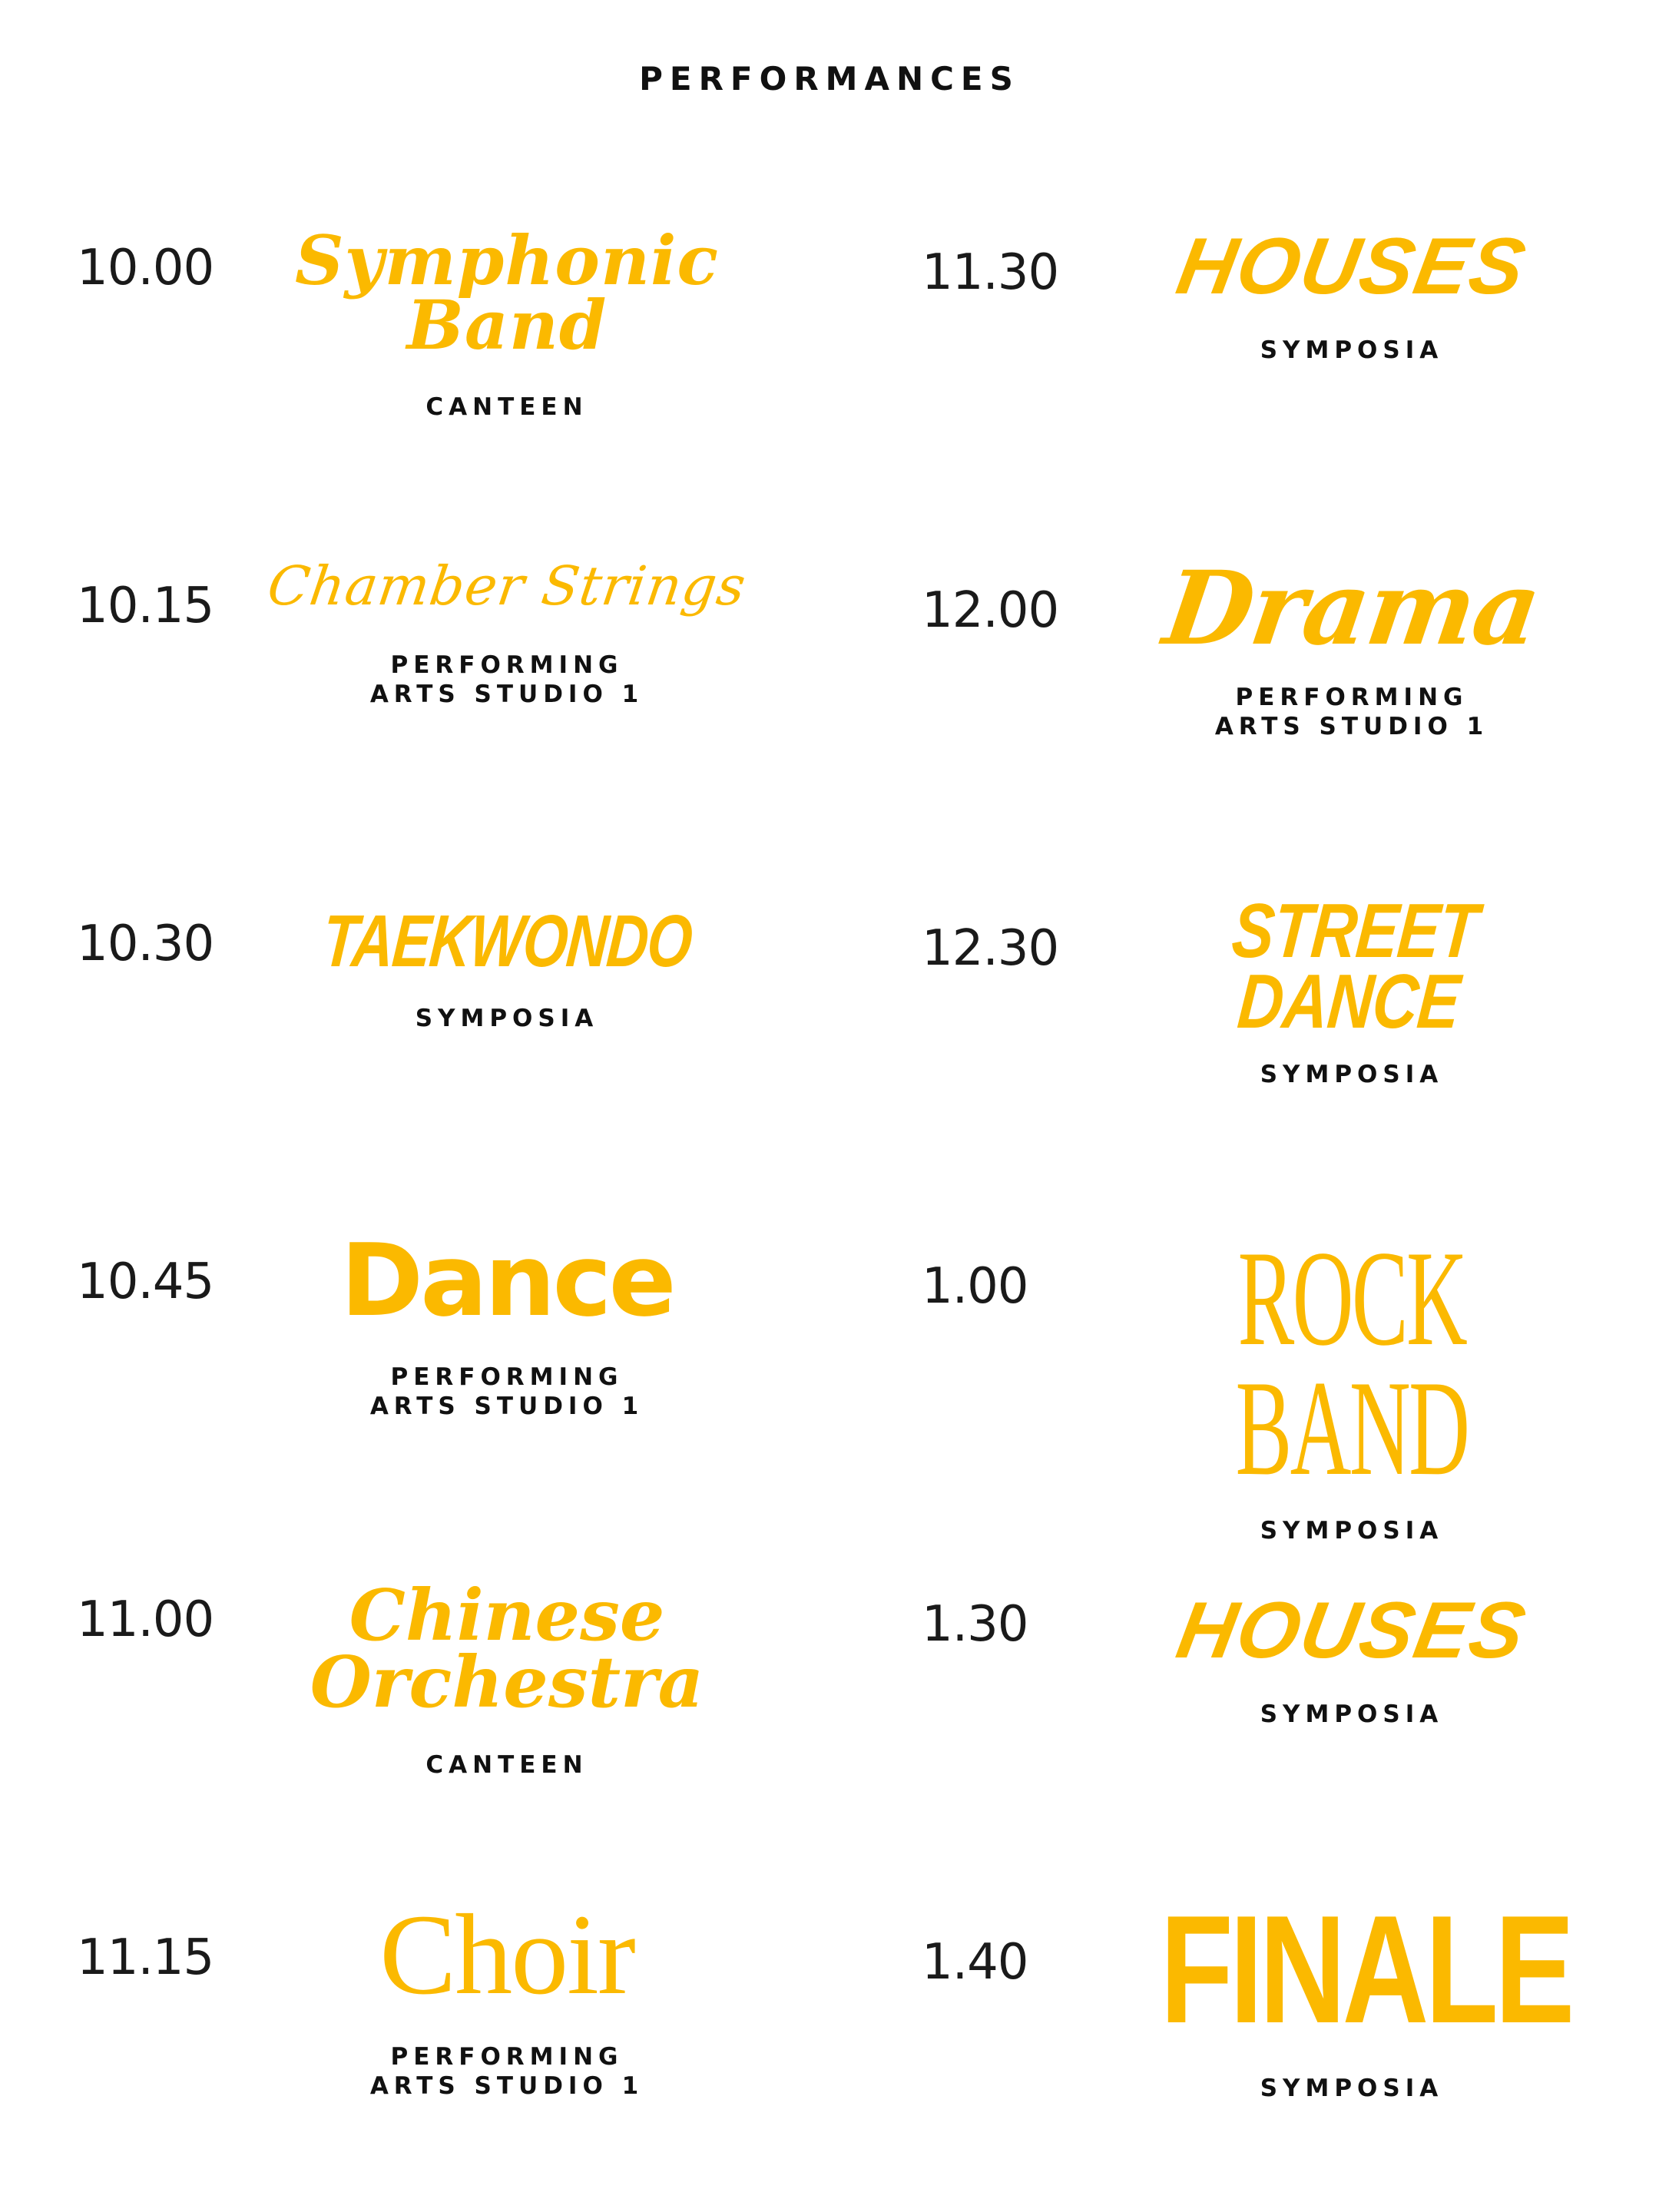  Describe the element at coordinates (145, 606) in the screenshot. I see `entry-time: 10.15` at that location.